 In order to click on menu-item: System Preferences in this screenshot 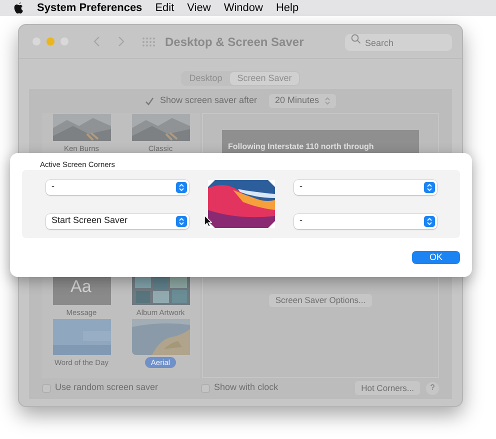, I will do `click(89, 8)`.